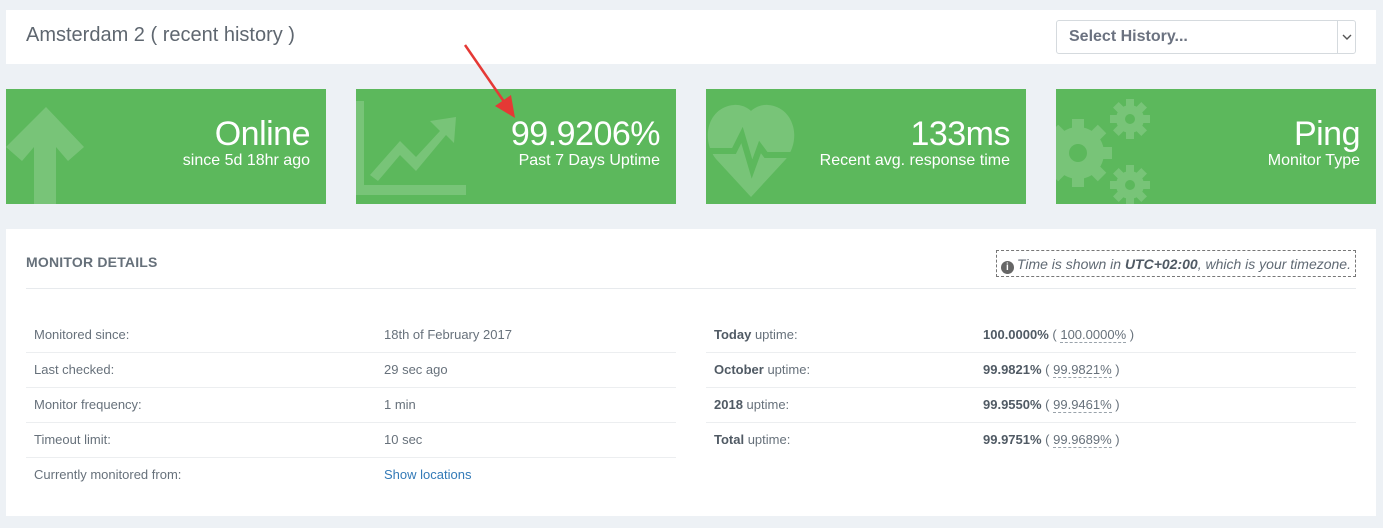  Describe the element at coordinates (201, 440) in the screenshot. I see `row-label: Timeout limit:` at that location.